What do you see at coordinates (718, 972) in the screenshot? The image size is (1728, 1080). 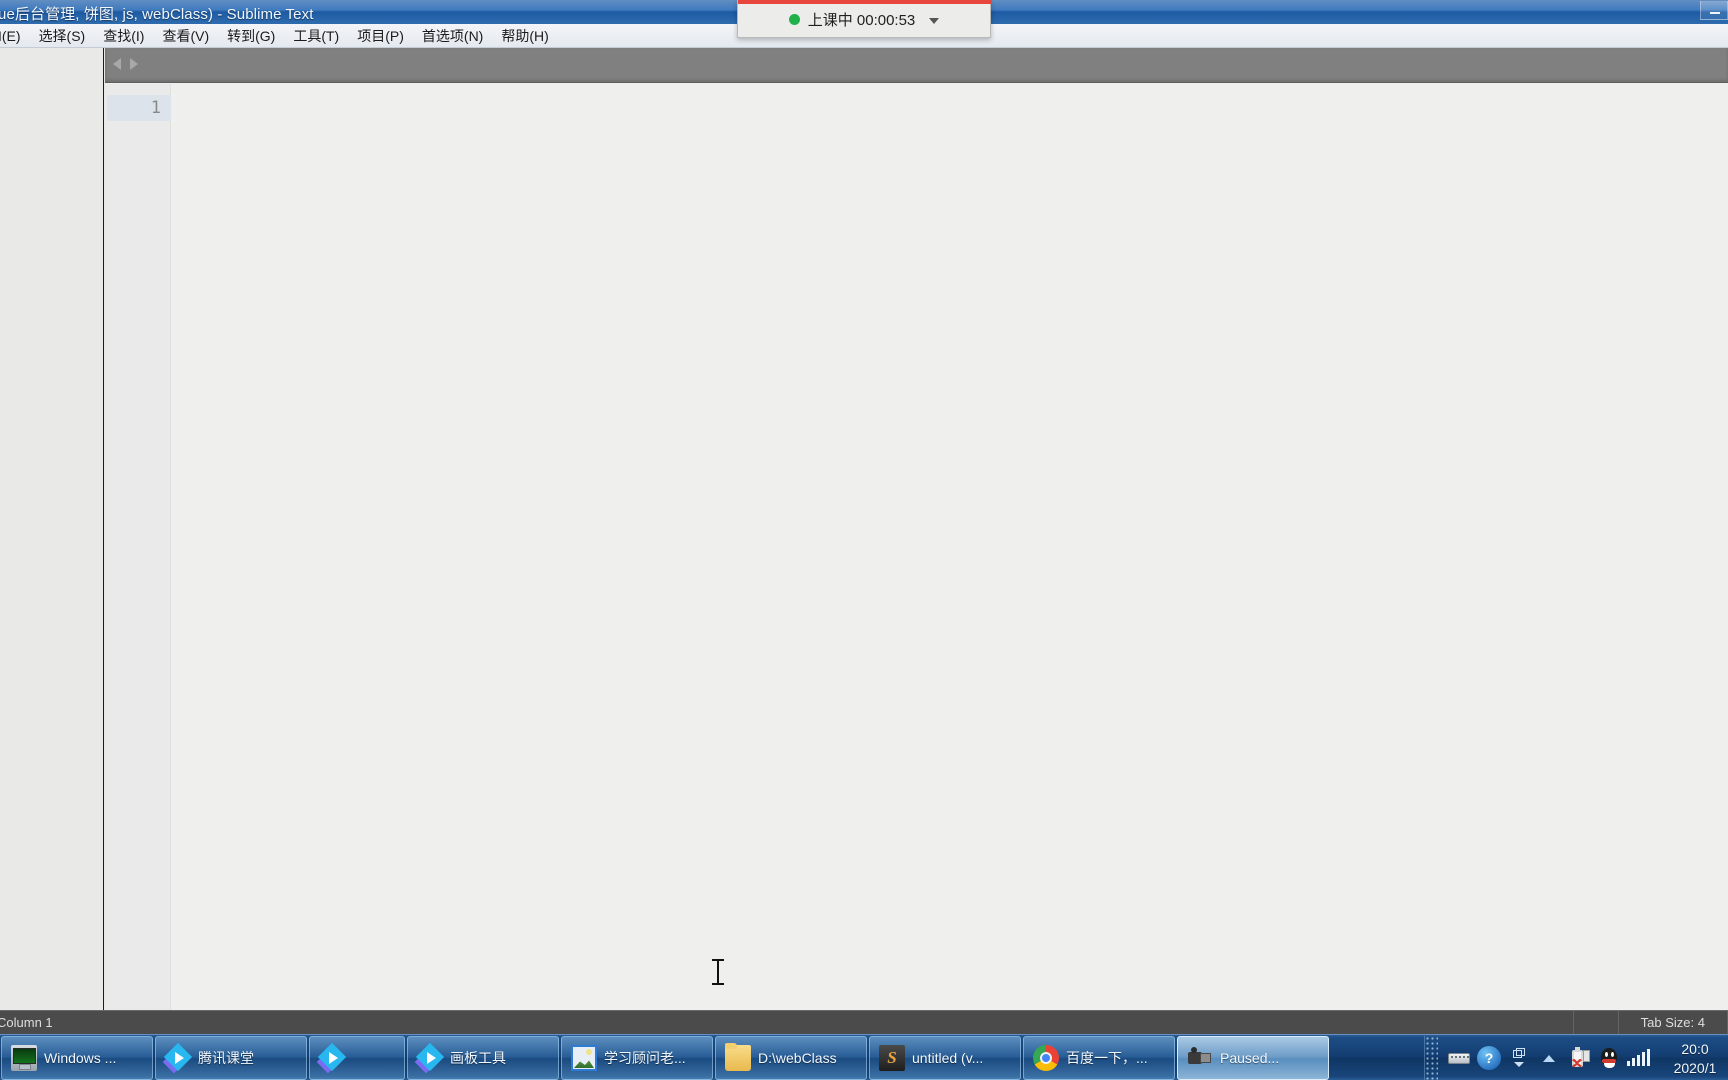 I see `mouse-ibeam-cursor` at bounding box center [718, 972].